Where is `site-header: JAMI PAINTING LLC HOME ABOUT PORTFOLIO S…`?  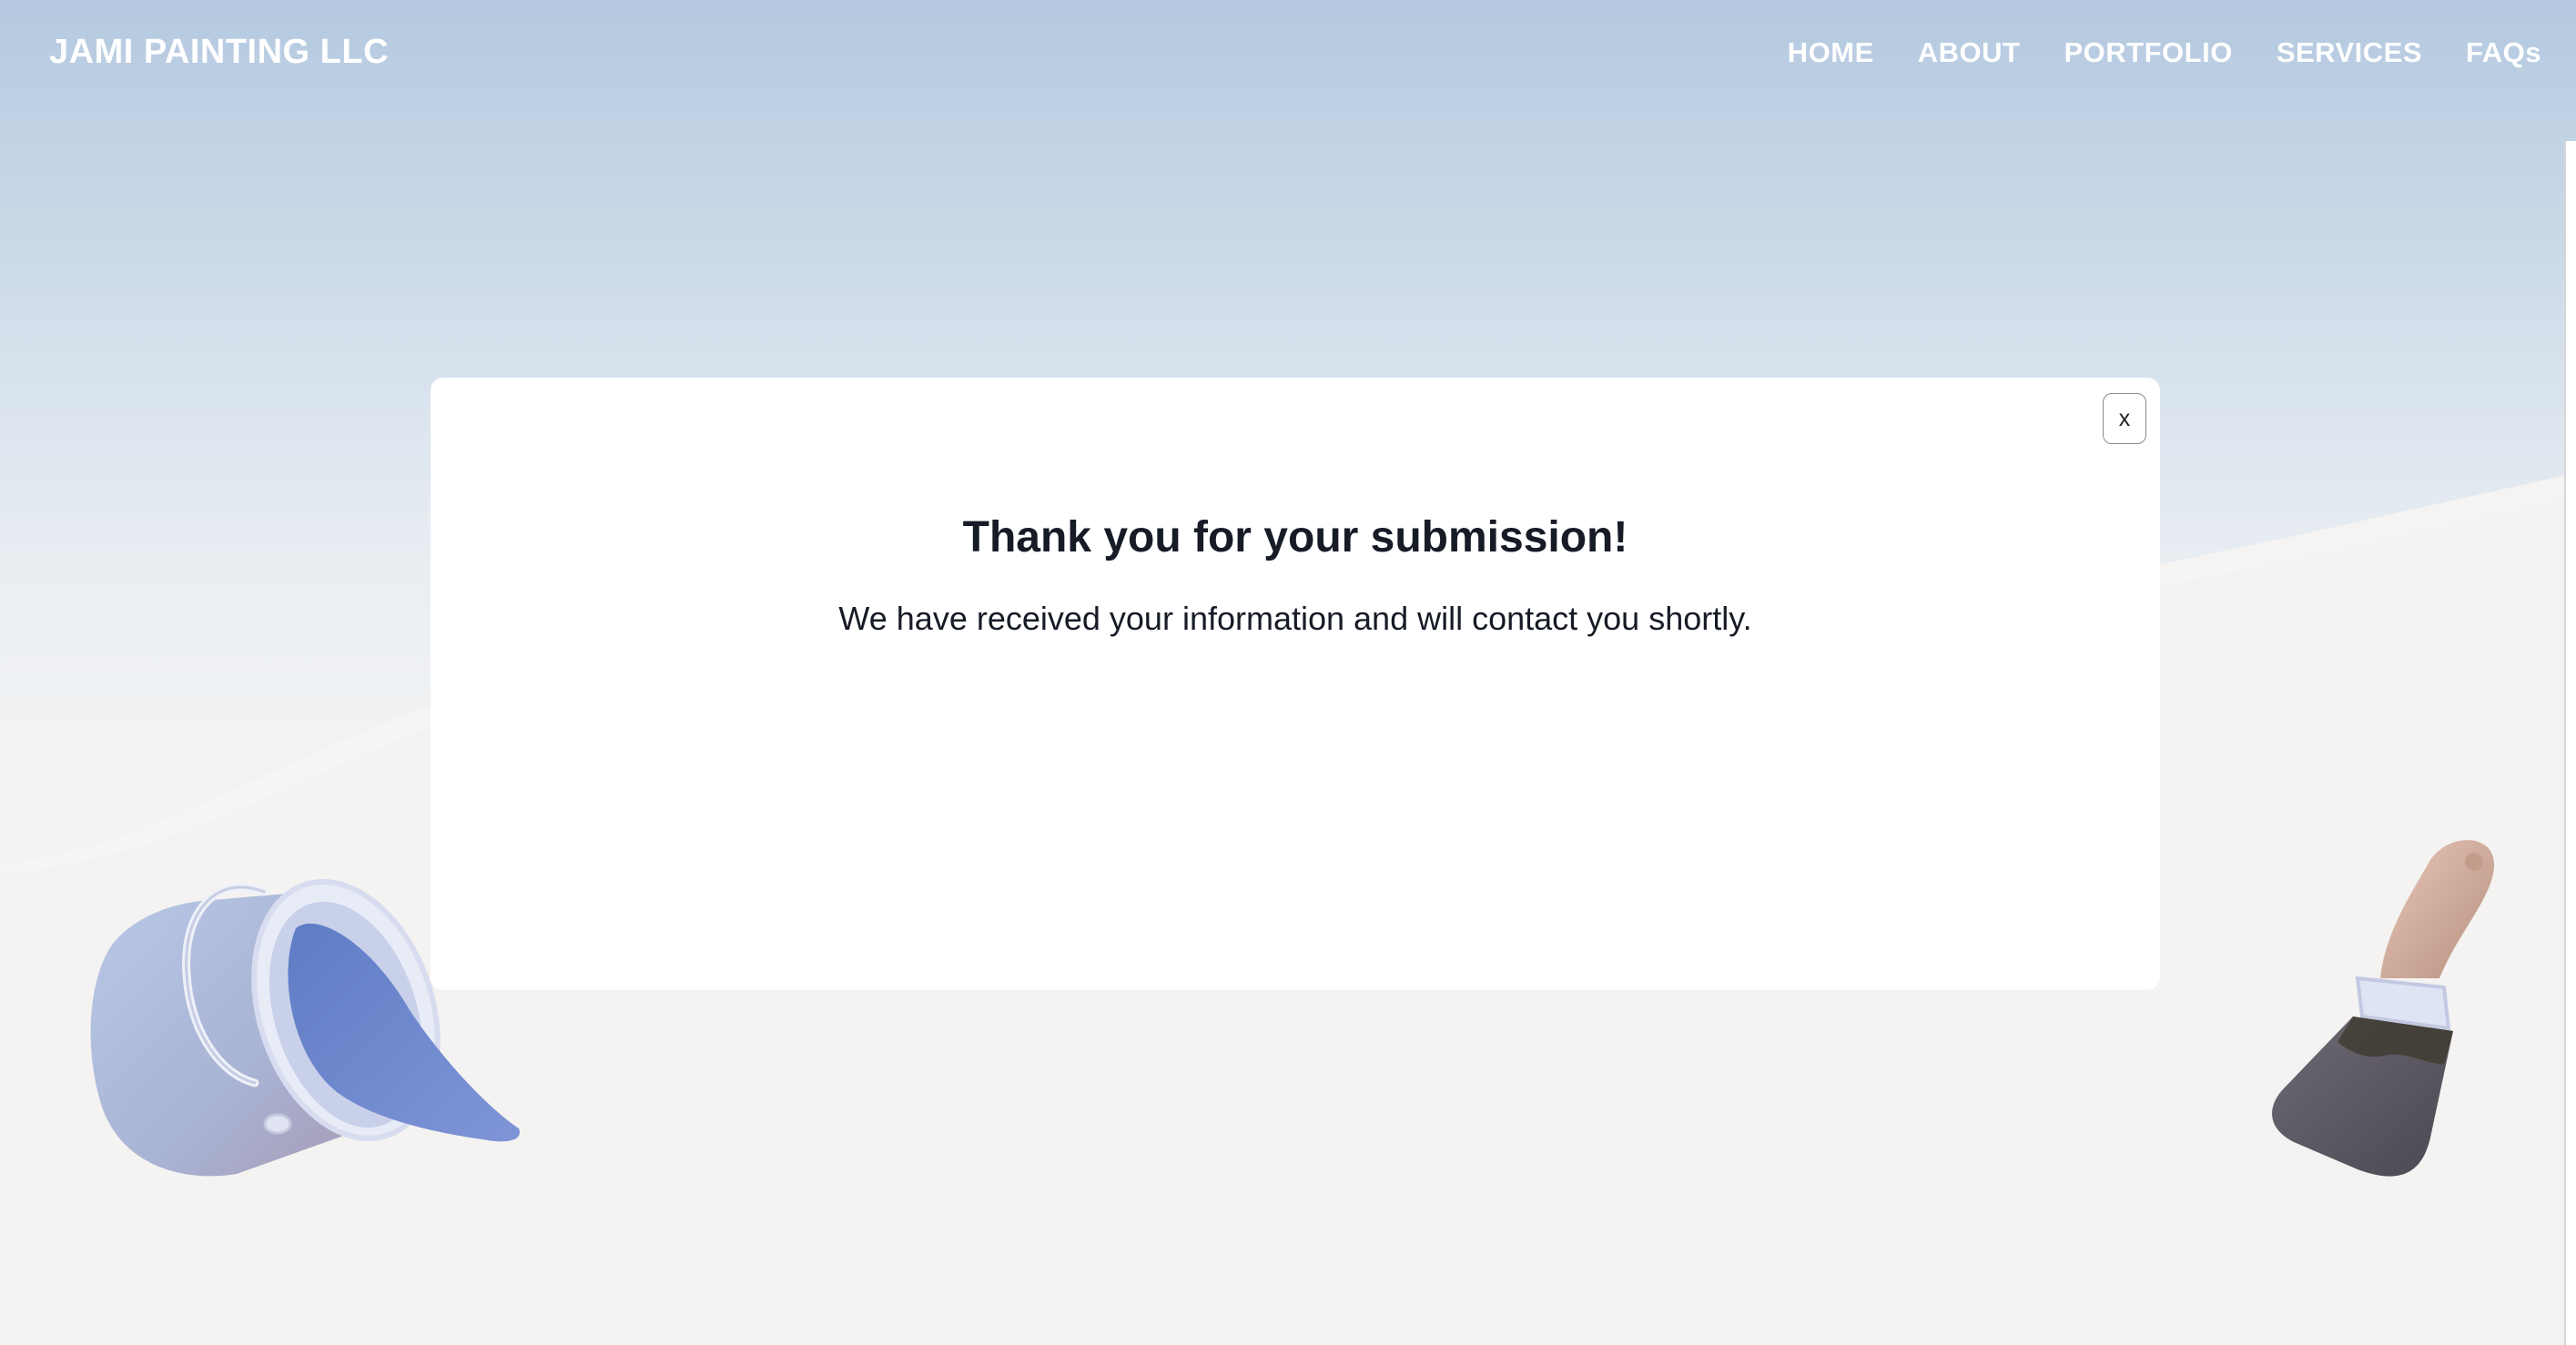 site-header: JAMI PAINTING LLC HOME ABOUT PORTFOLIO S… is located at coordinates (1288, 54).